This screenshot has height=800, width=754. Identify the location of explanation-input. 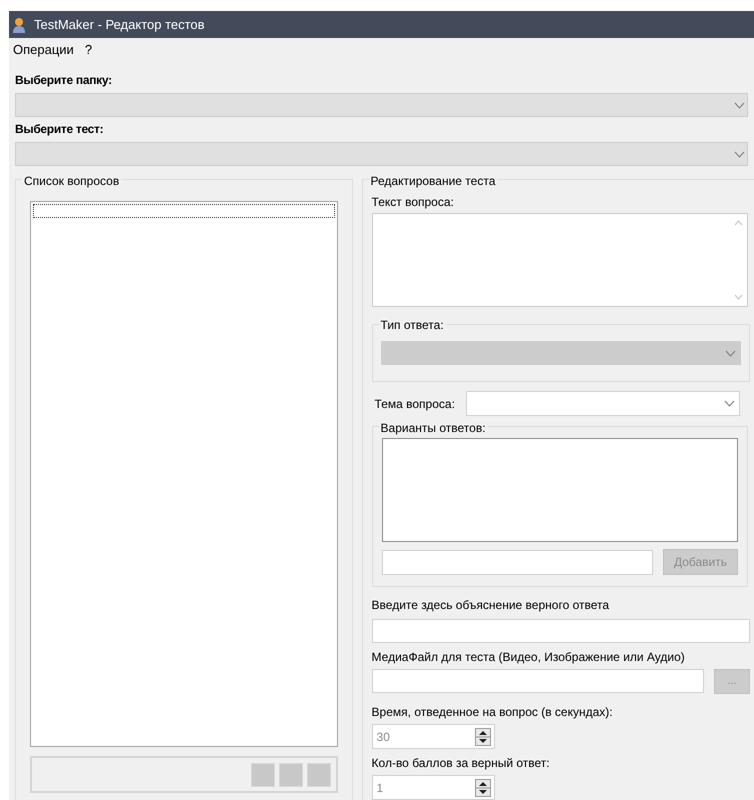
(561, 631).